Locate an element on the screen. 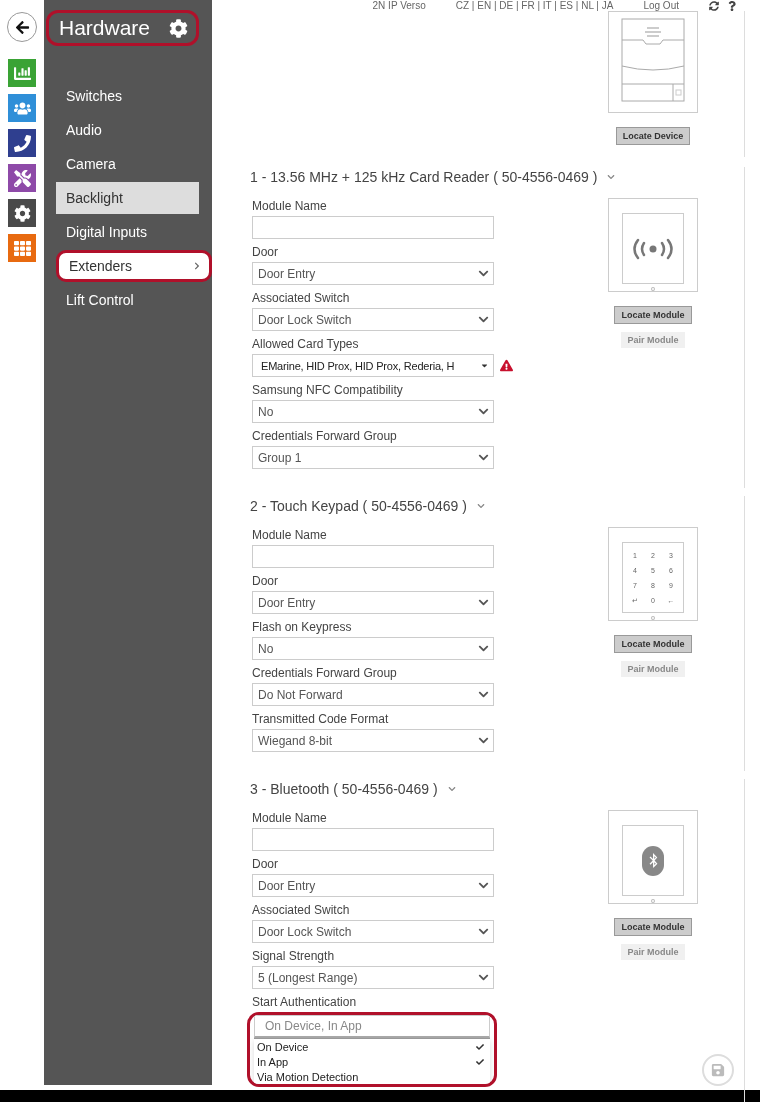 The width and height of the screenshot is (760, 1102). section-title: 2 - Touch Keypad ( 50-4556-0469 ) is located at coordinates (358, 506).